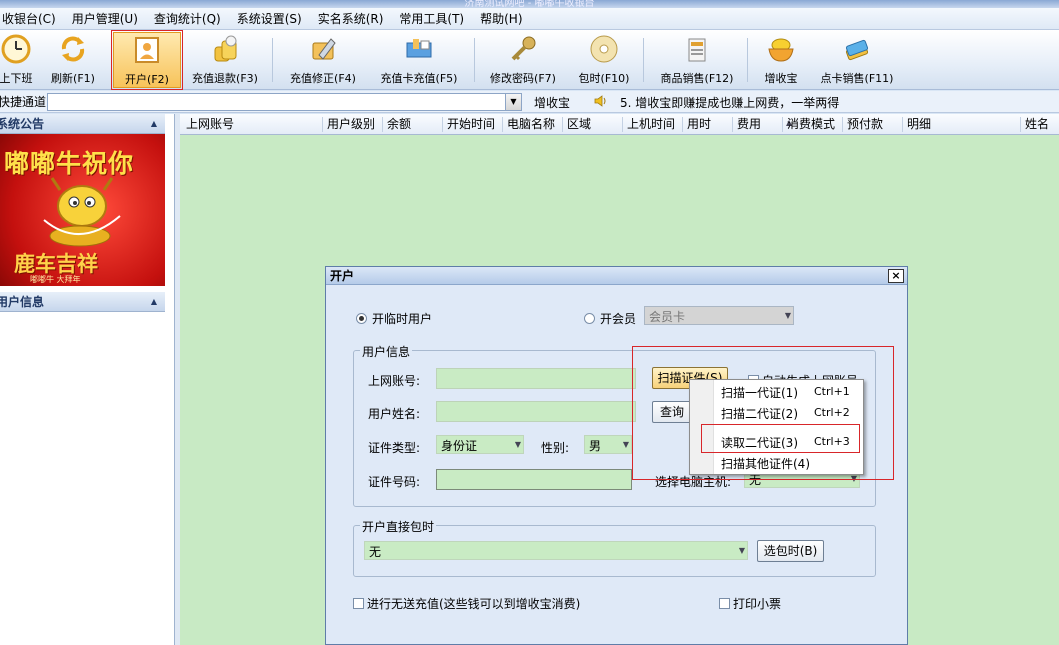  I want to click on select-package-button: 选包时(B), so click(790, 551).